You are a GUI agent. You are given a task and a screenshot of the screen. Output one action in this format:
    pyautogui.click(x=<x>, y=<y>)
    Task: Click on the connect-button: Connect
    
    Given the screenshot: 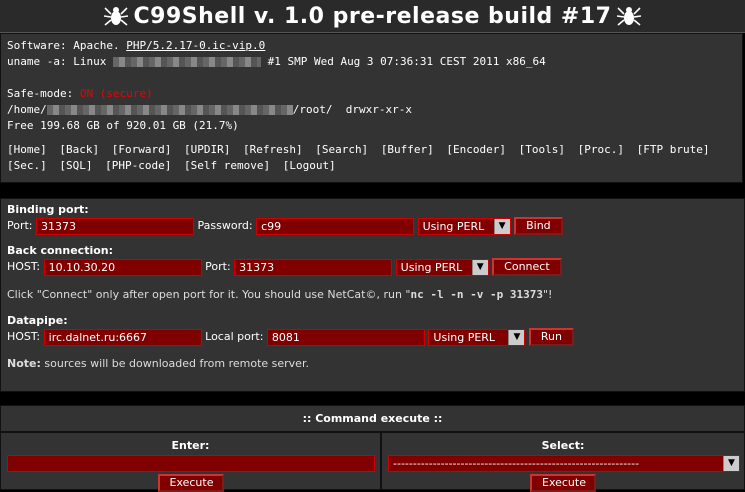 What is the action you would take?
    pyautogui.click(x=527, y=267)
    